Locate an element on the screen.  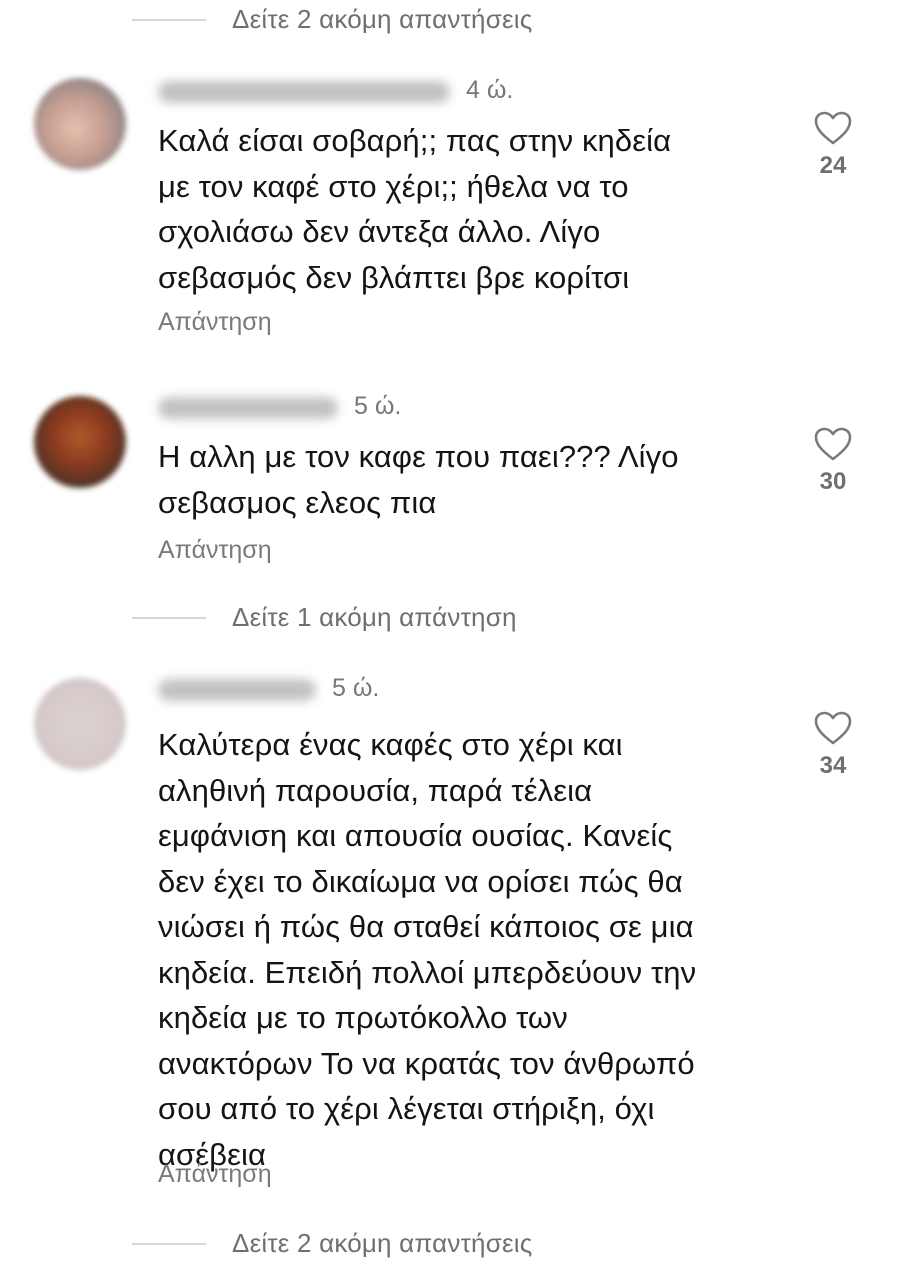
like-button: 30 is located at coordinates (833, 461).